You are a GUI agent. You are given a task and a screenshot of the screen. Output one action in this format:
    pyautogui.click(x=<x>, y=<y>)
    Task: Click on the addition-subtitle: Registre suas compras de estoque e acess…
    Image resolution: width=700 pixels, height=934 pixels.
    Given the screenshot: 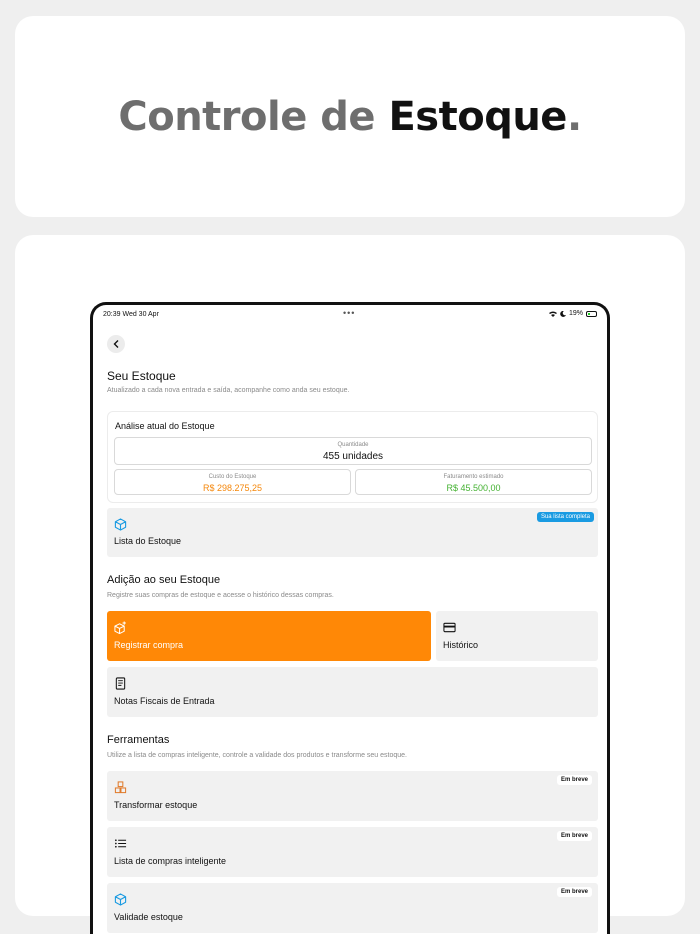 What is the action you would take?
    pyautogui.click(x=220, y=595)
    